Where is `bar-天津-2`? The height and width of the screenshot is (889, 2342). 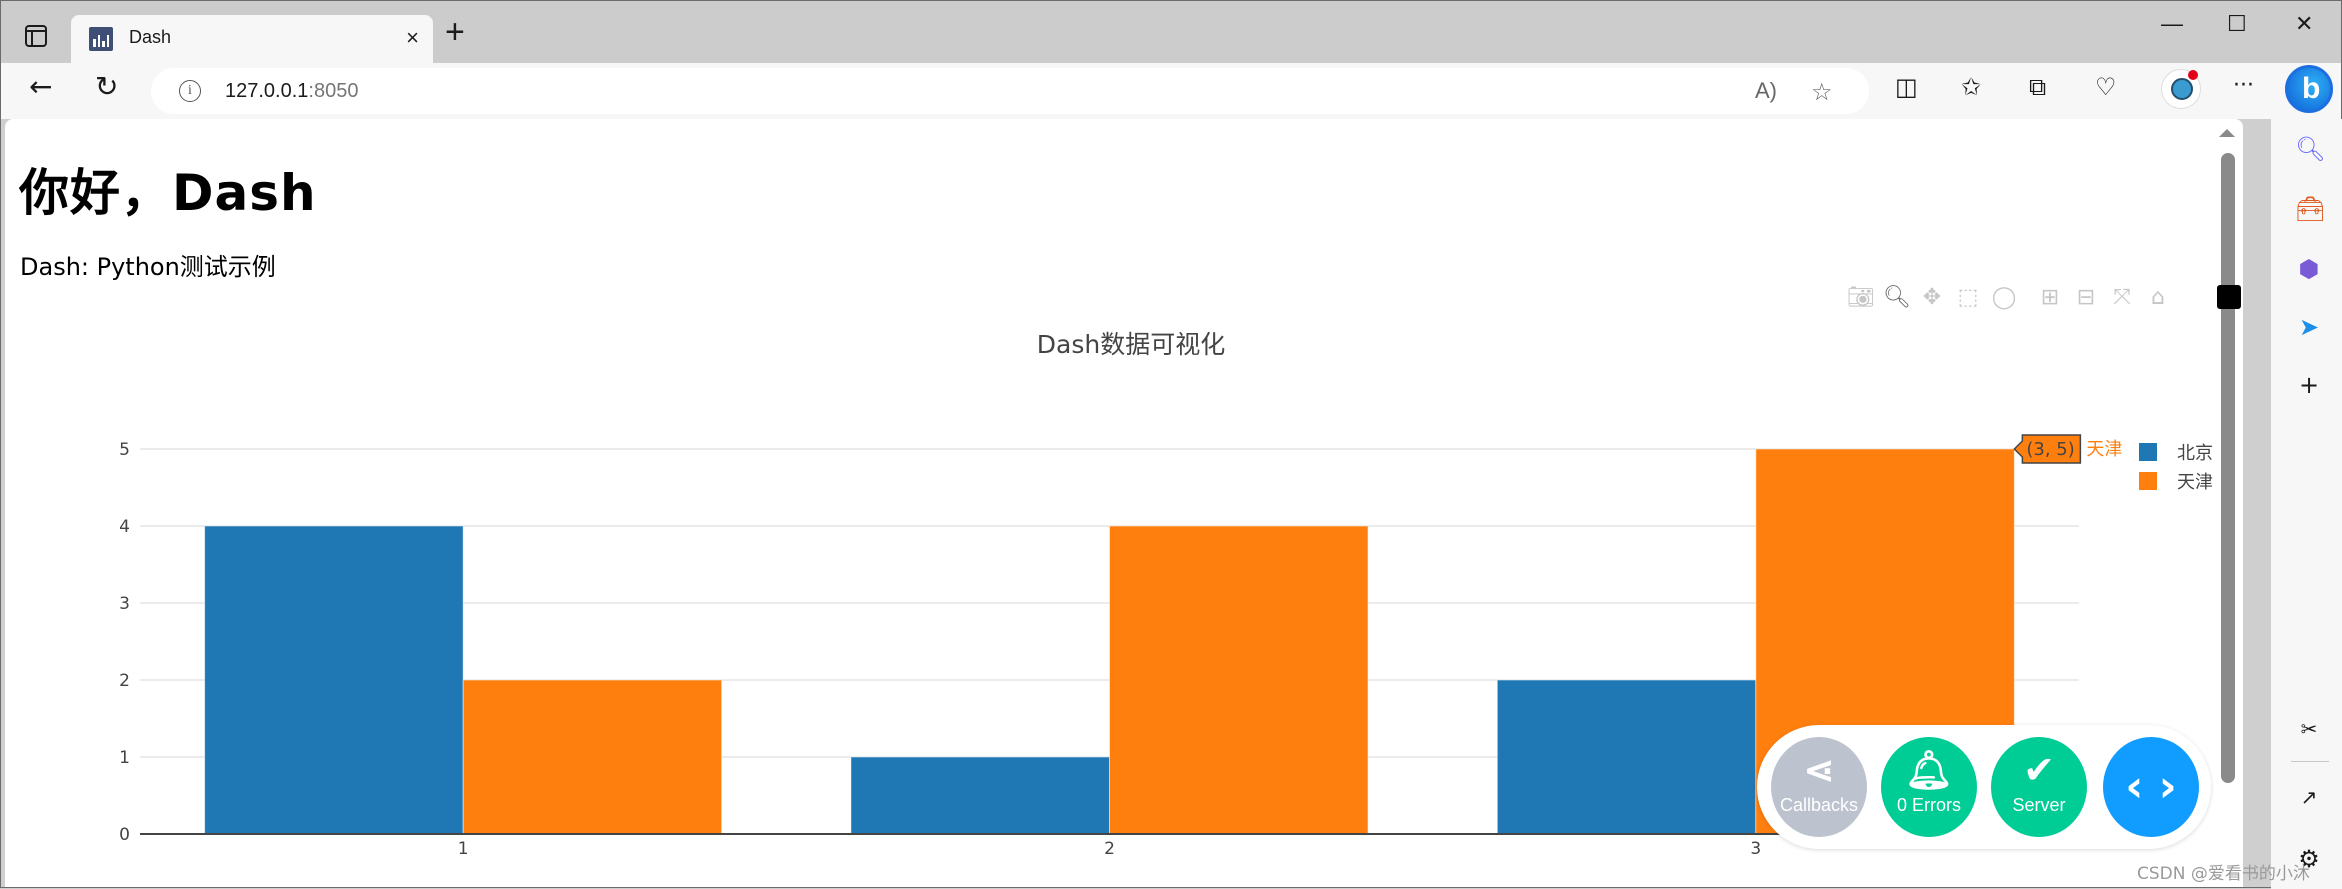
bar-天津-2 is located at coordinates (1239, 680).